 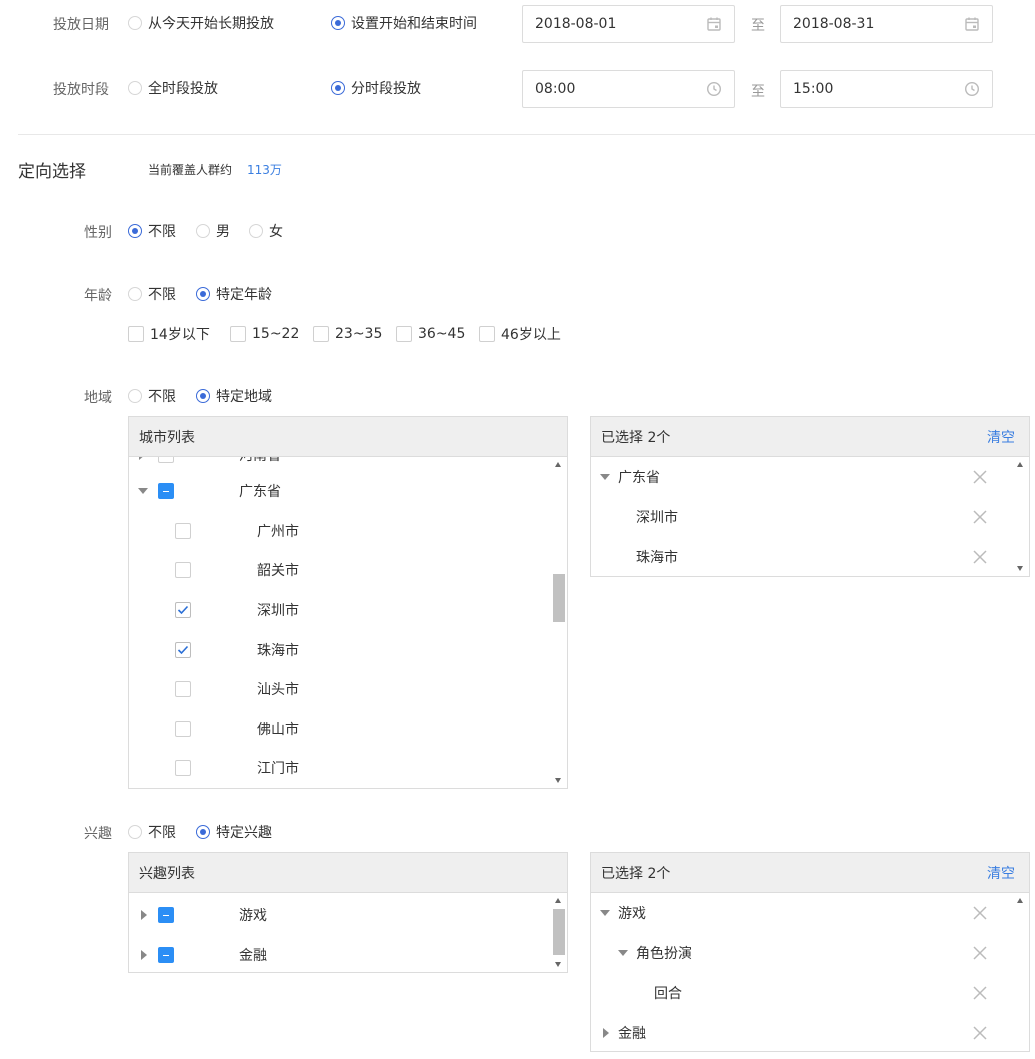 I want to click on radio-label: 女, so click(x=276, y=232).